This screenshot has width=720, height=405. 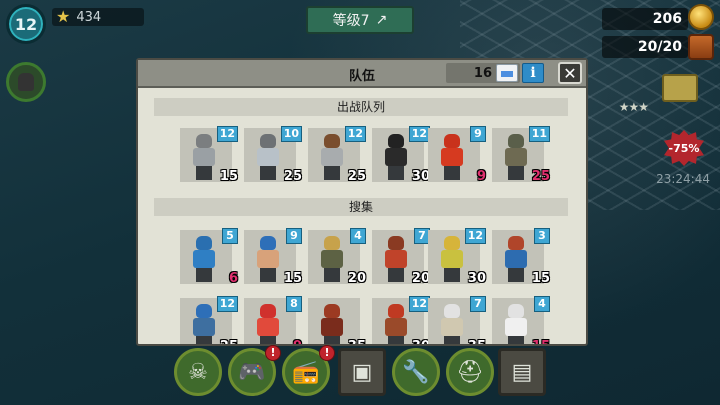 I want to click on unit-card: 11 25, so click(x=521, y=155).